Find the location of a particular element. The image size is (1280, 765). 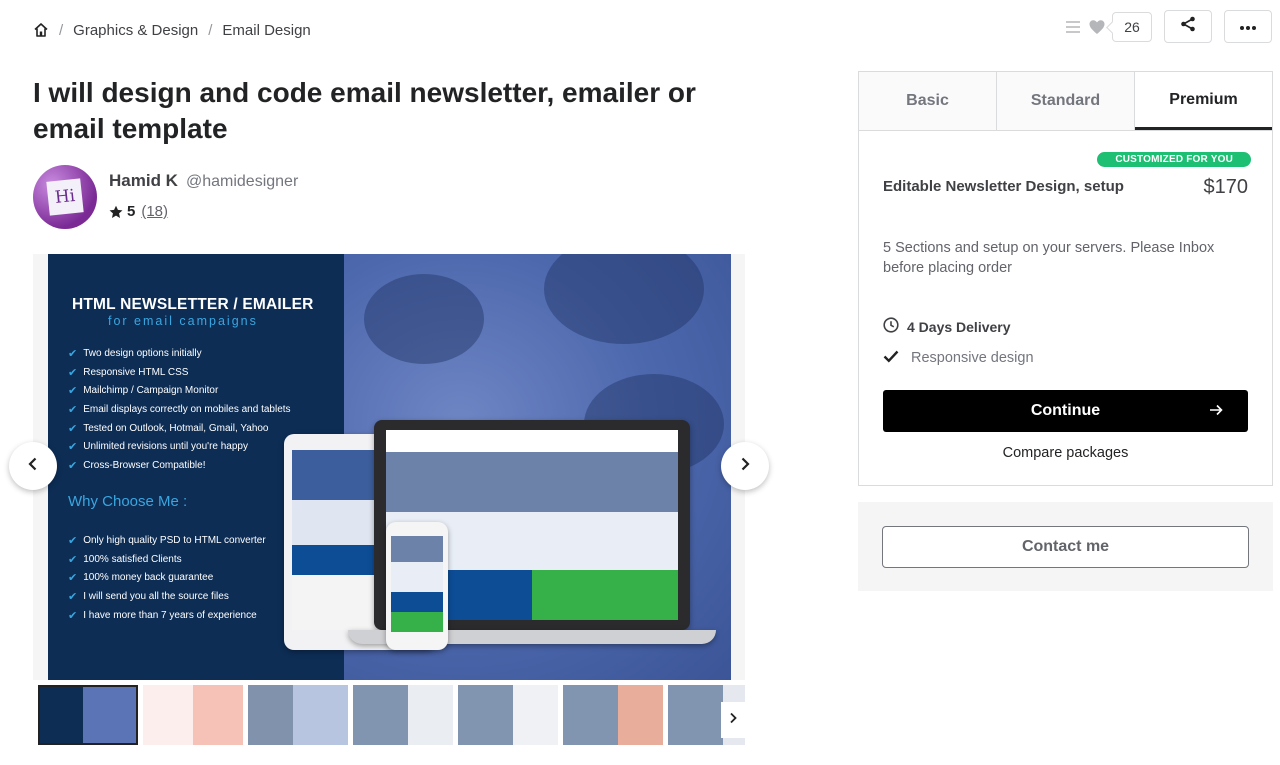

gallery-prev-button is located at coordinates (33, 466).